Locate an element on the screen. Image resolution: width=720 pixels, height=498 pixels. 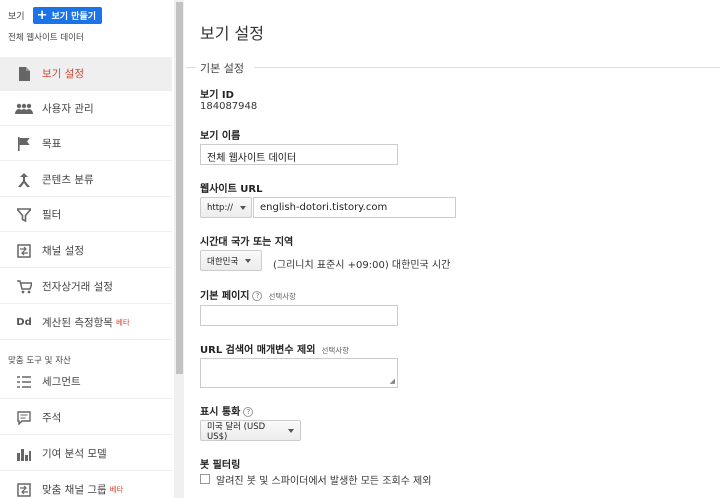
exclude-params-textarea: ◢ is located at coordinates (299, 373).